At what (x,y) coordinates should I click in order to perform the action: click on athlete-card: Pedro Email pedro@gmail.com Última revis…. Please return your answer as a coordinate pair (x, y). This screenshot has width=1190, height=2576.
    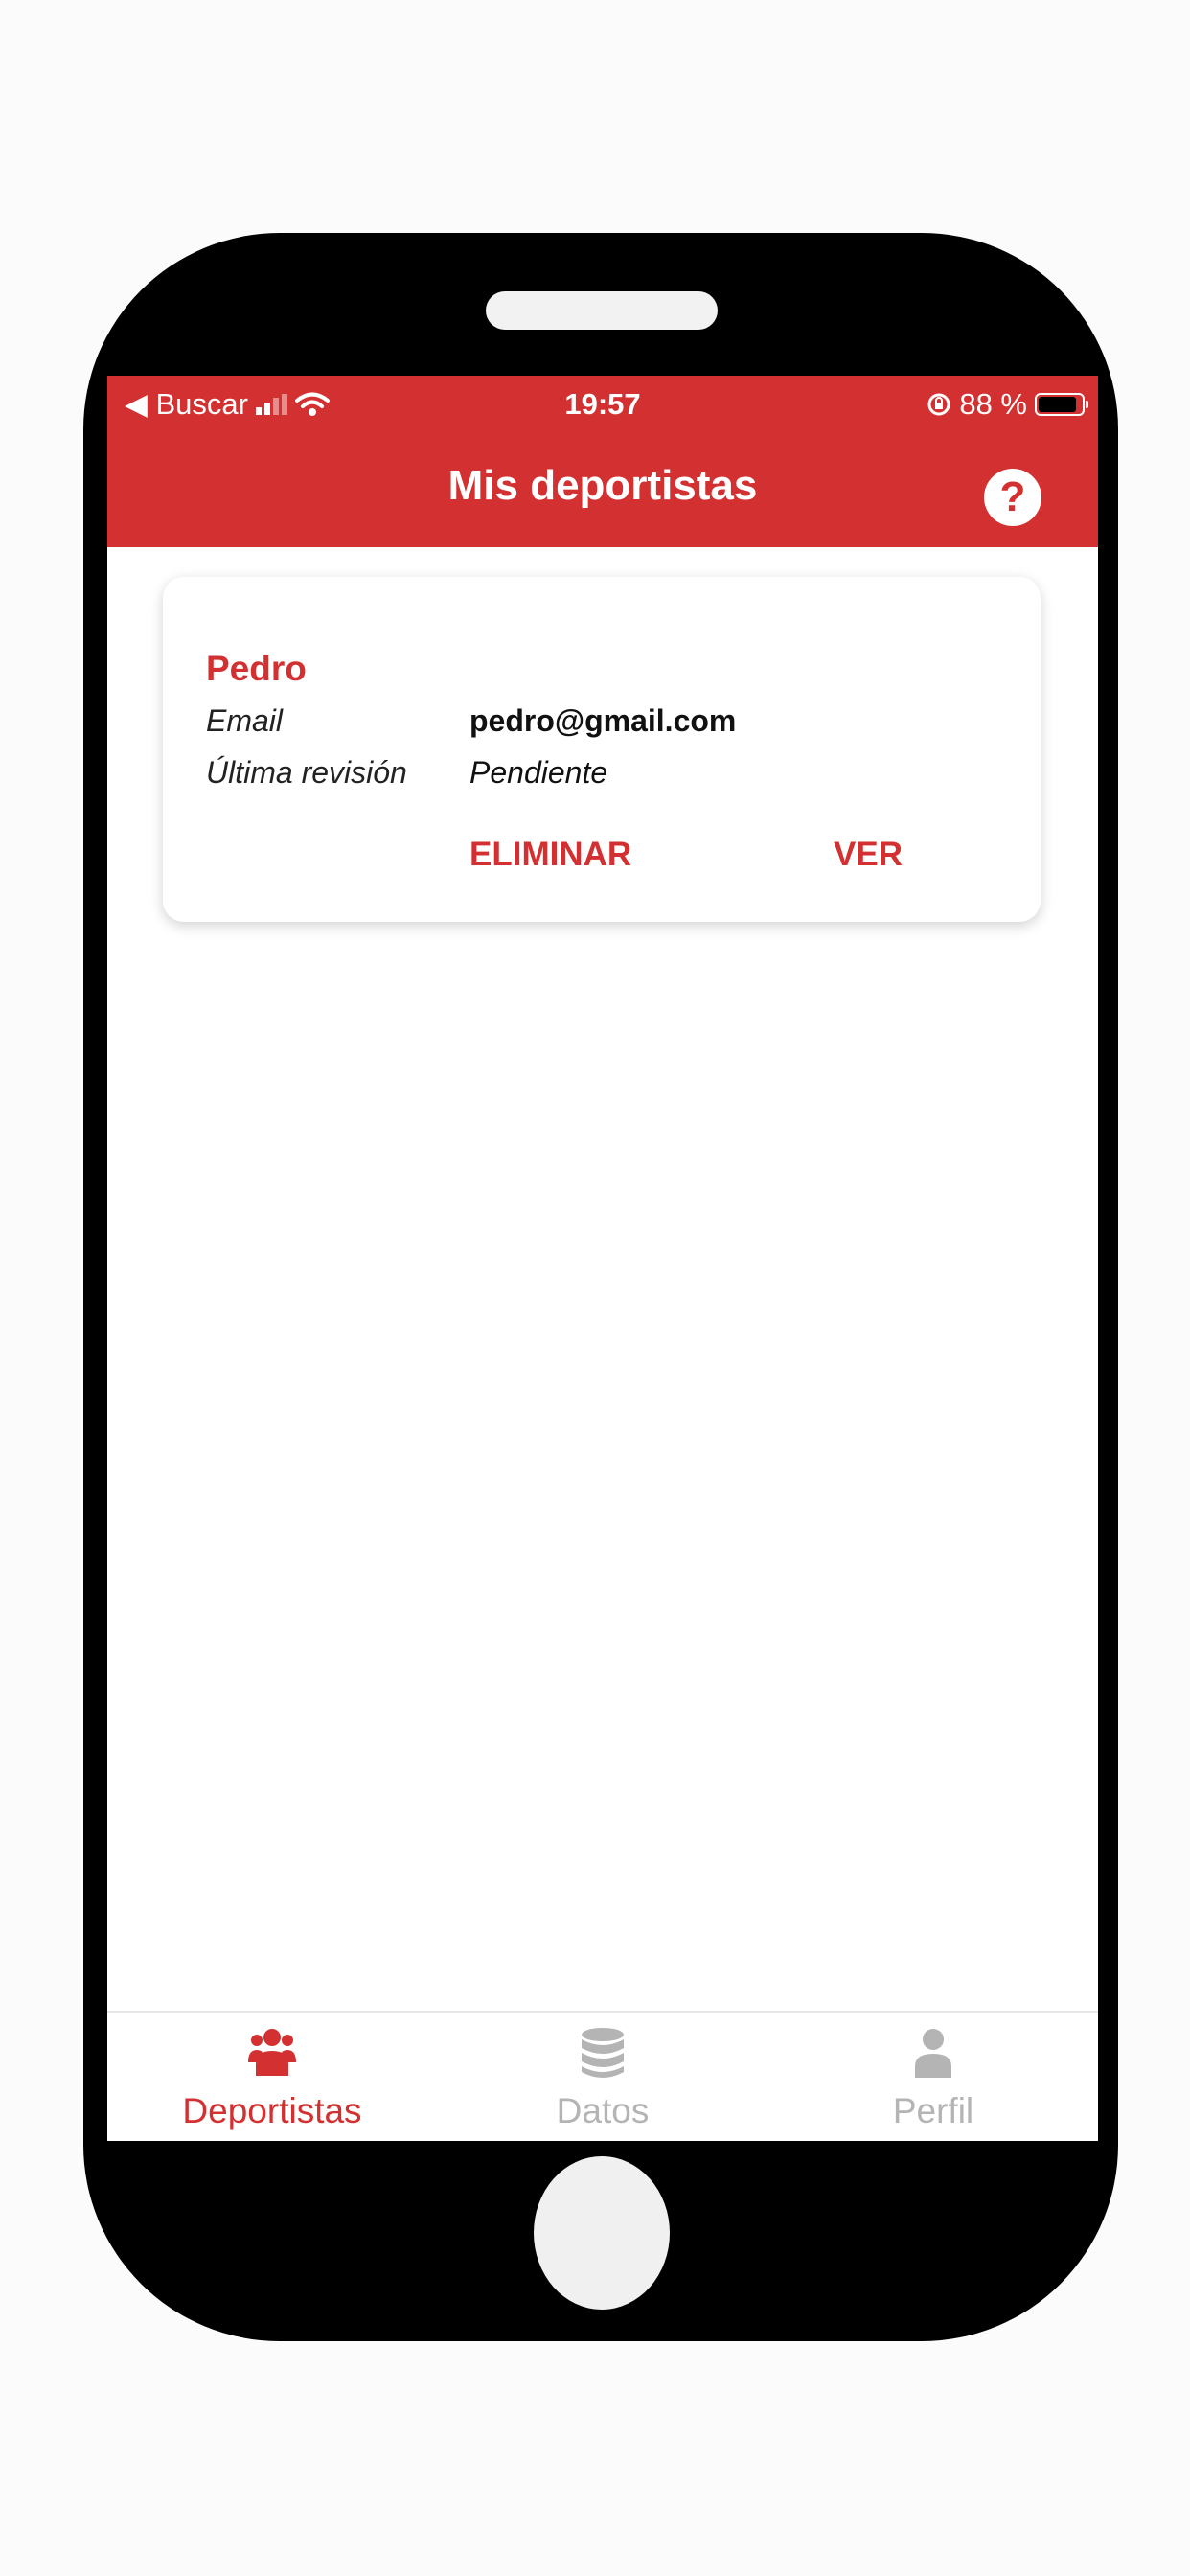
    Looking at the image, I should click on (602, 749).